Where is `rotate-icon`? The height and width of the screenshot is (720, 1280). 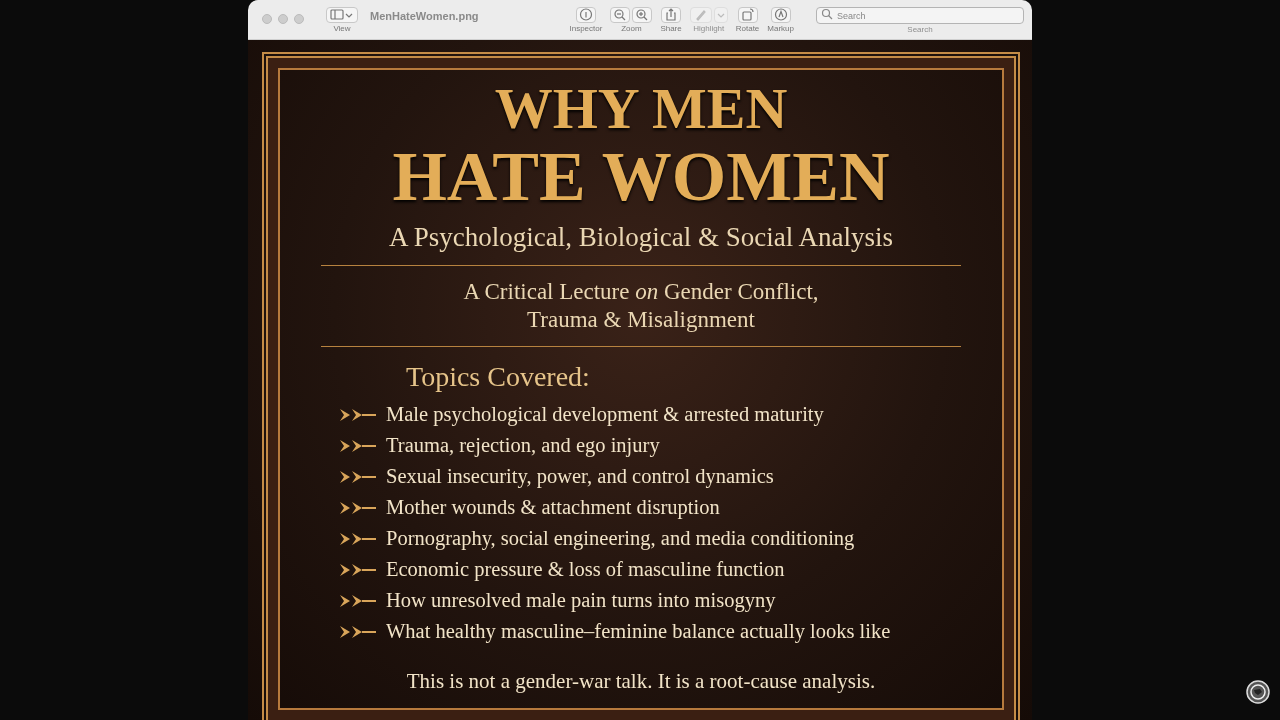 rotate-icon is located at coordinates (747, 14).